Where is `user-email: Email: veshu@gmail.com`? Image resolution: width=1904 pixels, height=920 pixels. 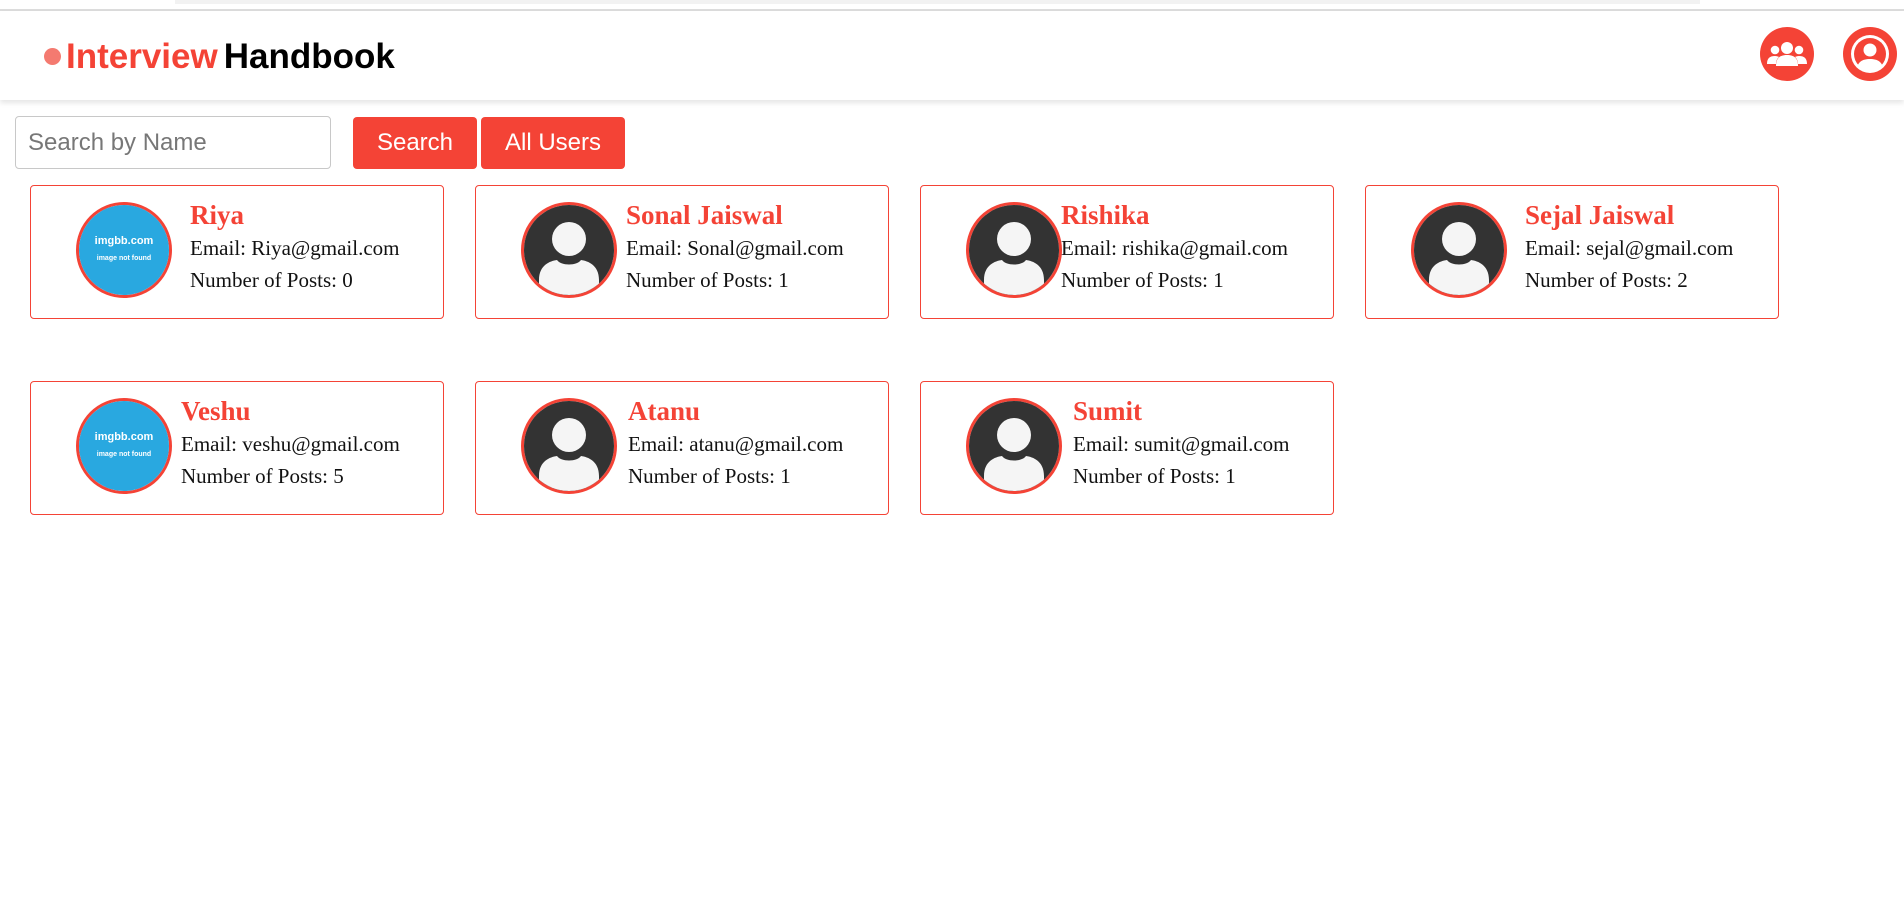
user-email: Email: veshu@gmail.com is located at coordinates (290, 444).